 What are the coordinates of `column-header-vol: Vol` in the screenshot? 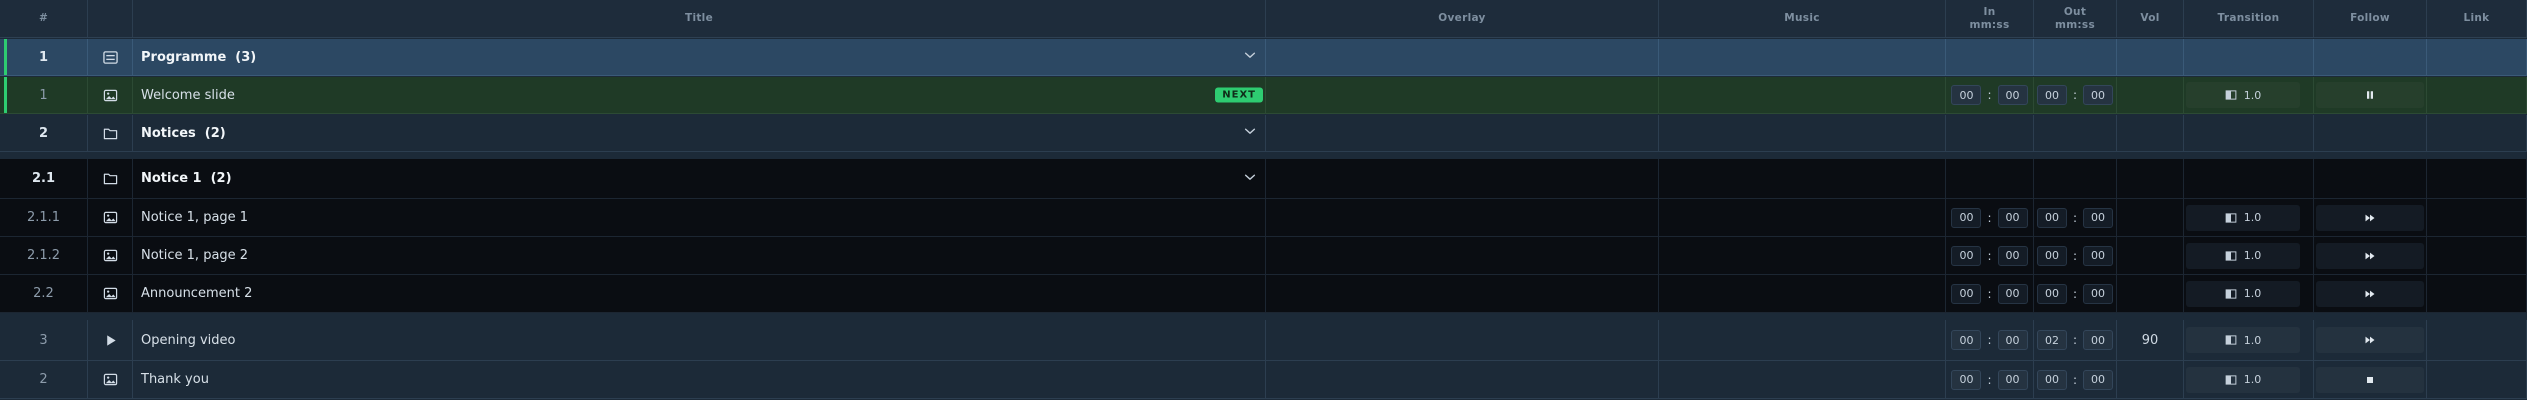 It's located at (2150, 18).